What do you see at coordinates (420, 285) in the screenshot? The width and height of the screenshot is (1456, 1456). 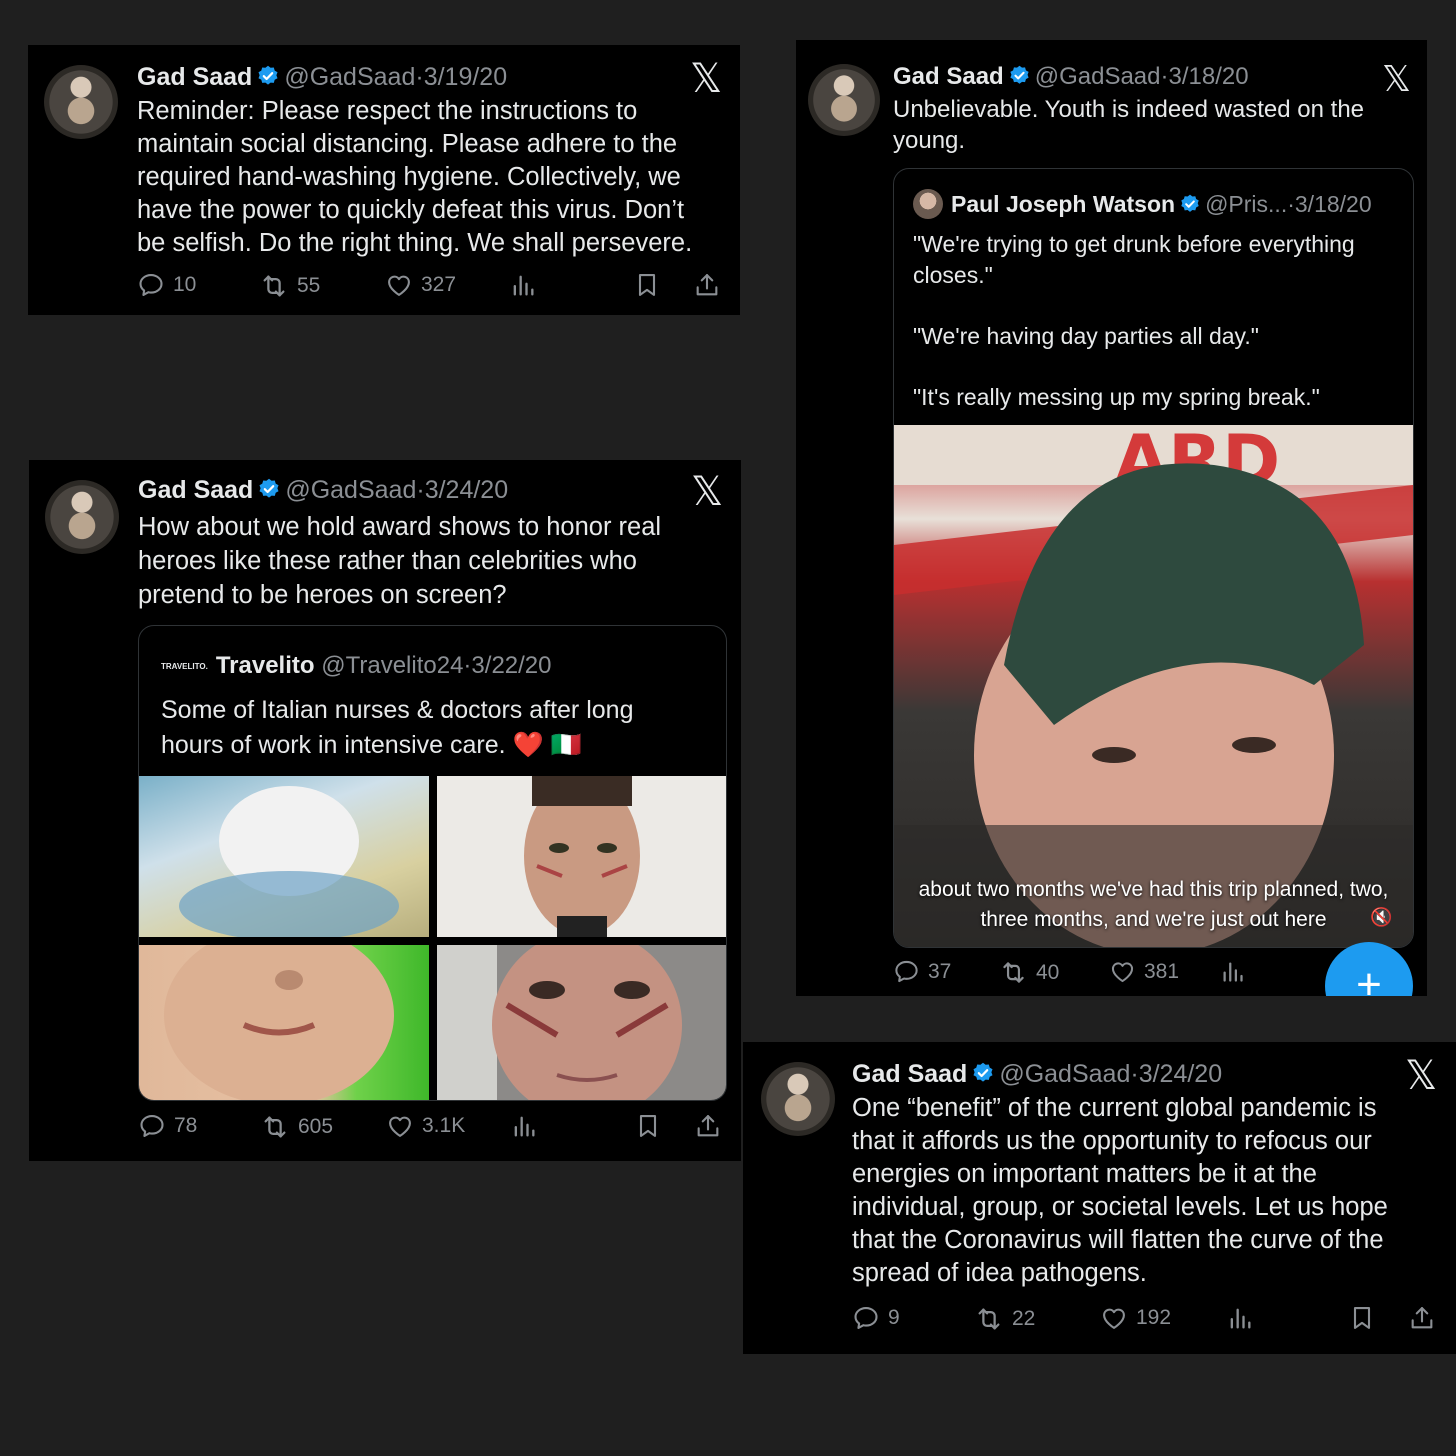 I see `like-button: 327` at bounding box center [420, 285].